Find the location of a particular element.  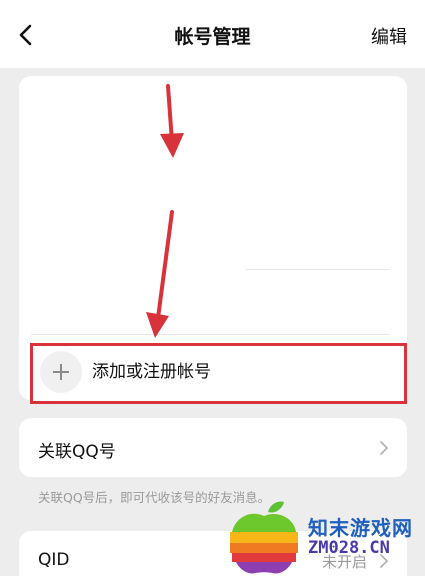

top-bar: 帐号管理 编辑 is located at coordinates (212, 34).